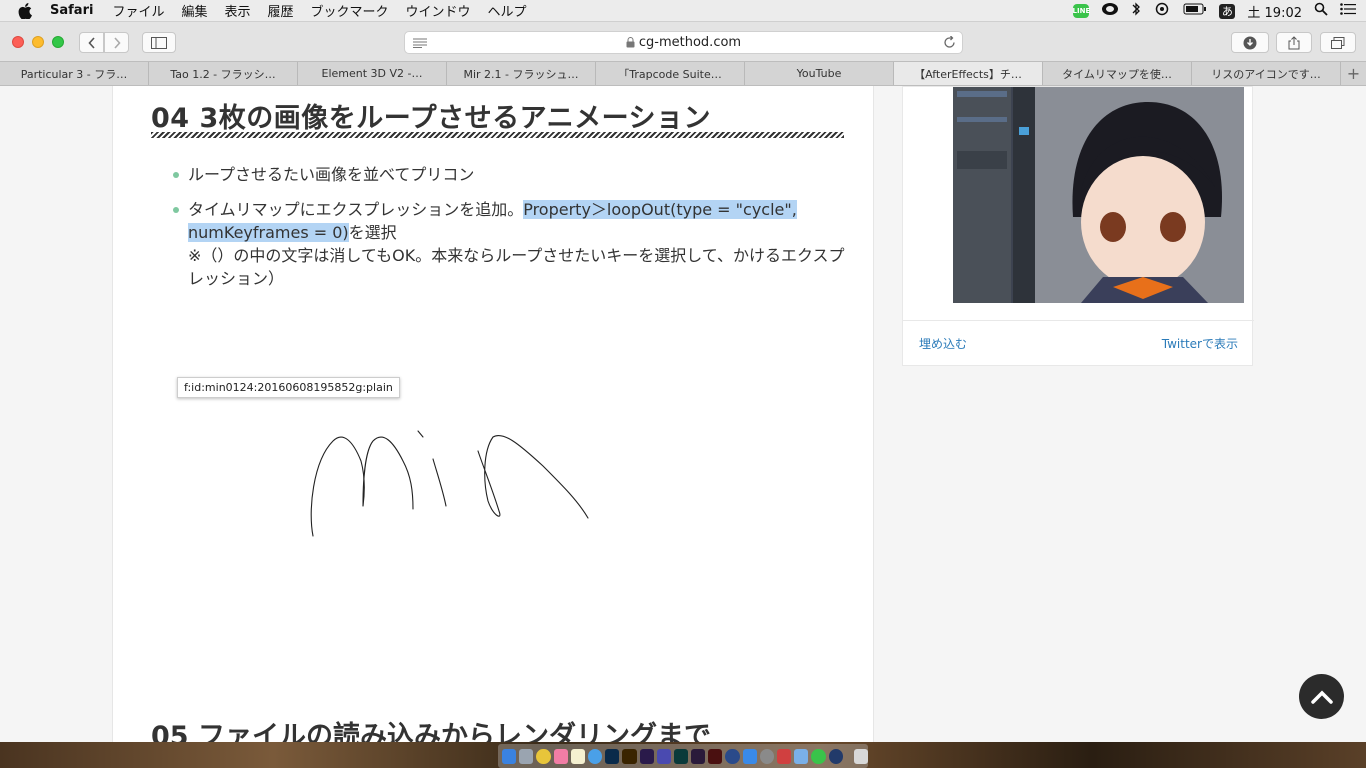 The width and height of the screenshot is (1366, 768). Describe the element at coordinates (595, 756) in the screenshot. I see `safari-icon` at that location.